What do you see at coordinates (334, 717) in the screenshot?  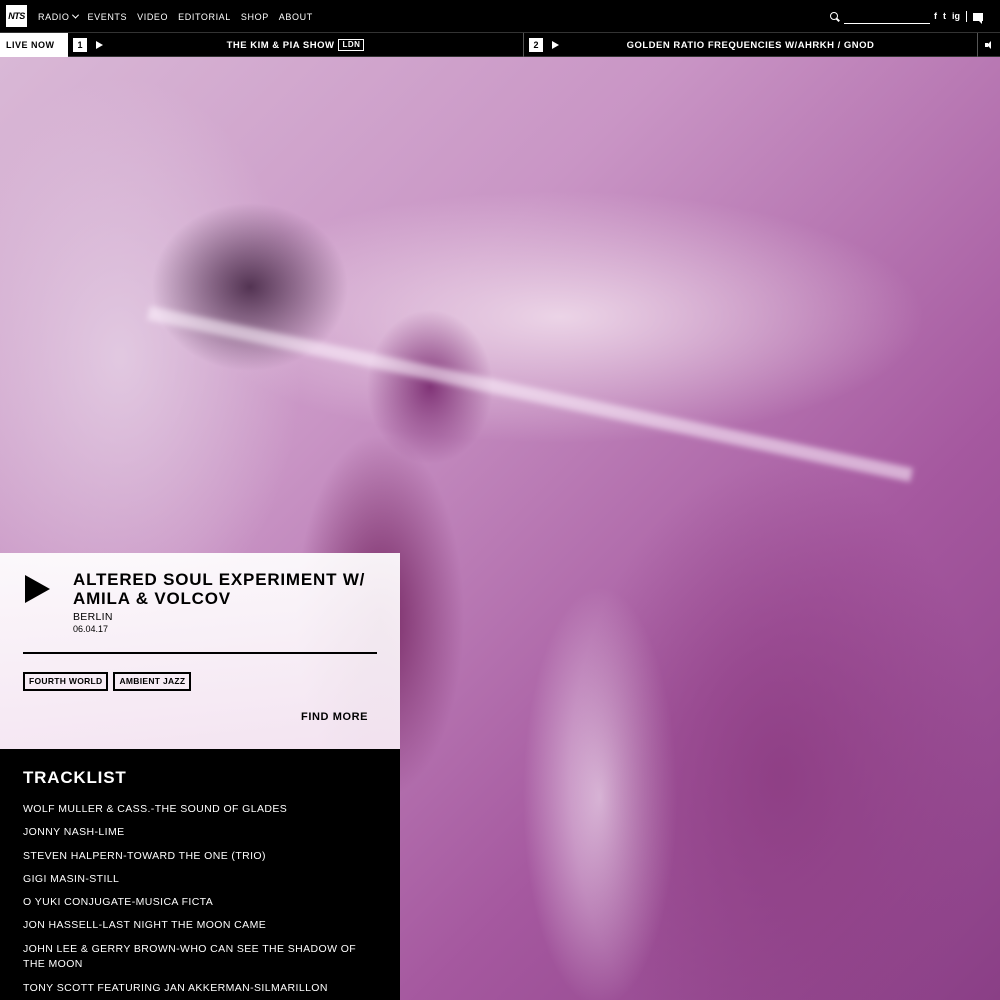 I see `find-more-link: FIND MORE` at bounding box center [334, 717].